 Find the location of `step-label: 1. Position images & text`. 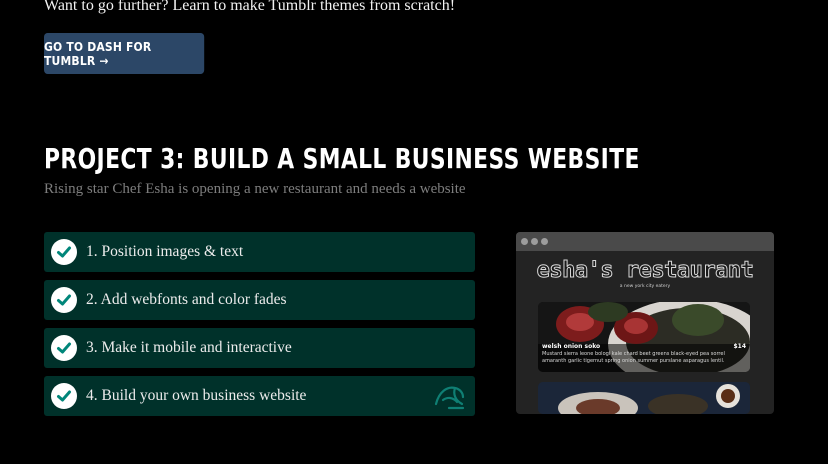

step-label: 1. Position images & text is located at coordinates (165, 251).